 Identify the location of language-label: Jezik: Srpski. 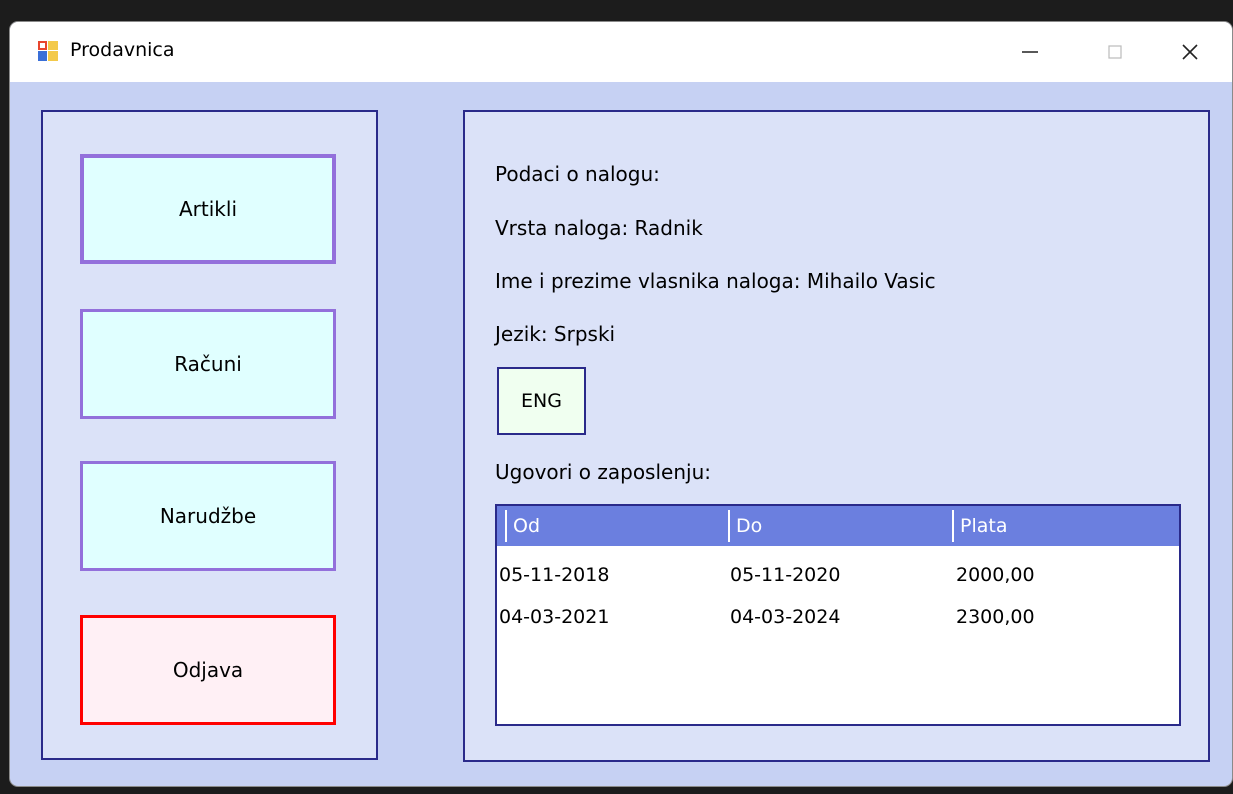
(555, 334).